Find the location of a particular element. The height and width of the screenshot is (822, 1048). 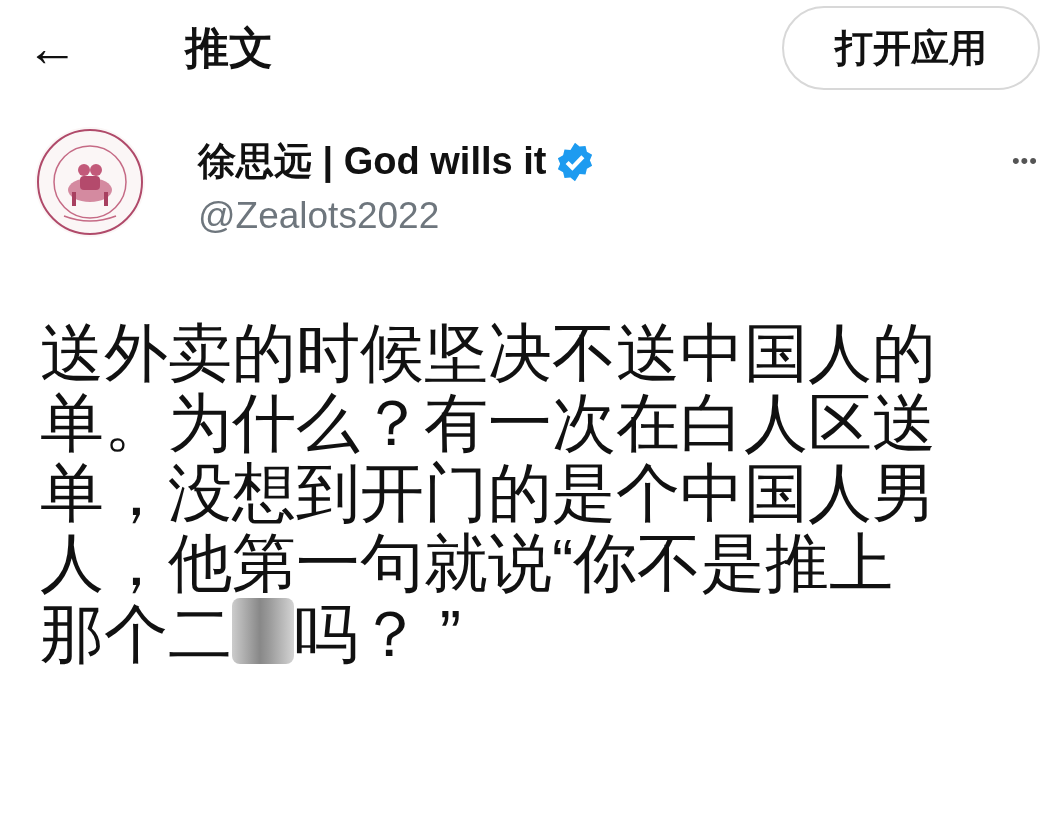

back-icon: ← is located at coordinates (54, 48).